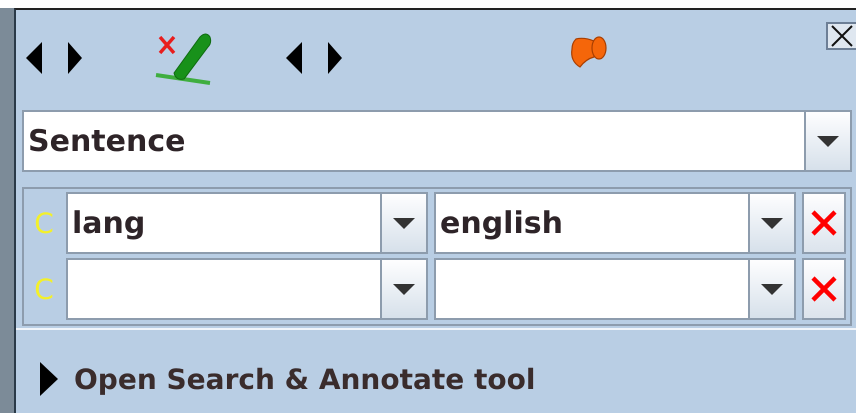 This screenshot has height=413, width=856. What do you see at coordinates (841, 36) in the screenshot?
I see `close-button` at bounding box center [841, 36].